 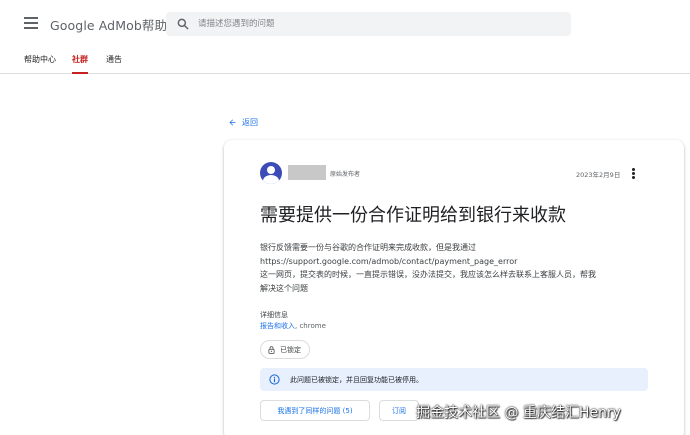 I want to click on top-app-bar: Google AdMob帮助, so click(x=345, y=24).